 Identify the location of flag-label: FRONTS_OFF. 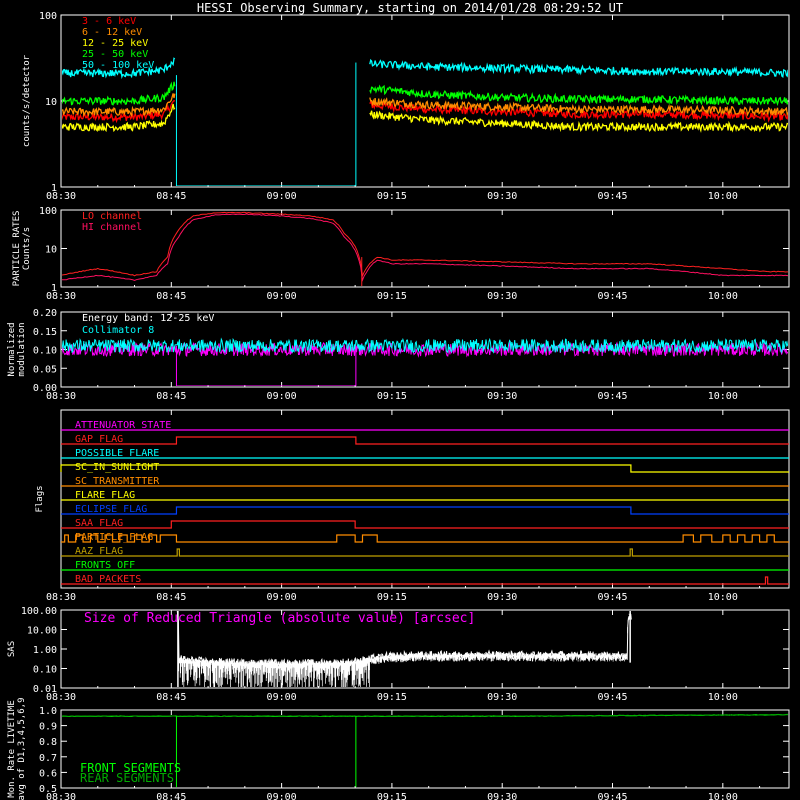
(105, 565).